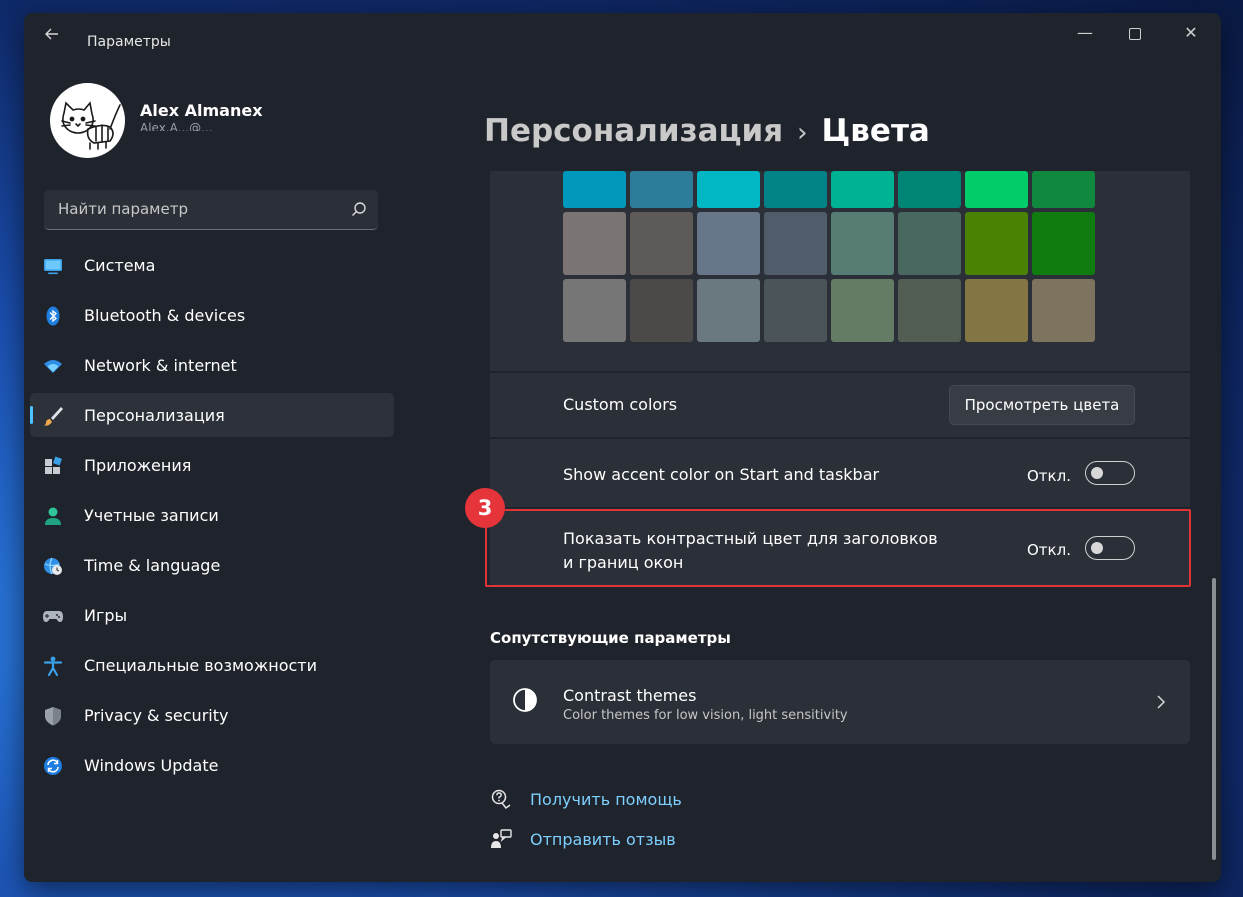  Describe the element at coordinates (501, 838) in the screenshot. I see `feedback-icon` at that location.